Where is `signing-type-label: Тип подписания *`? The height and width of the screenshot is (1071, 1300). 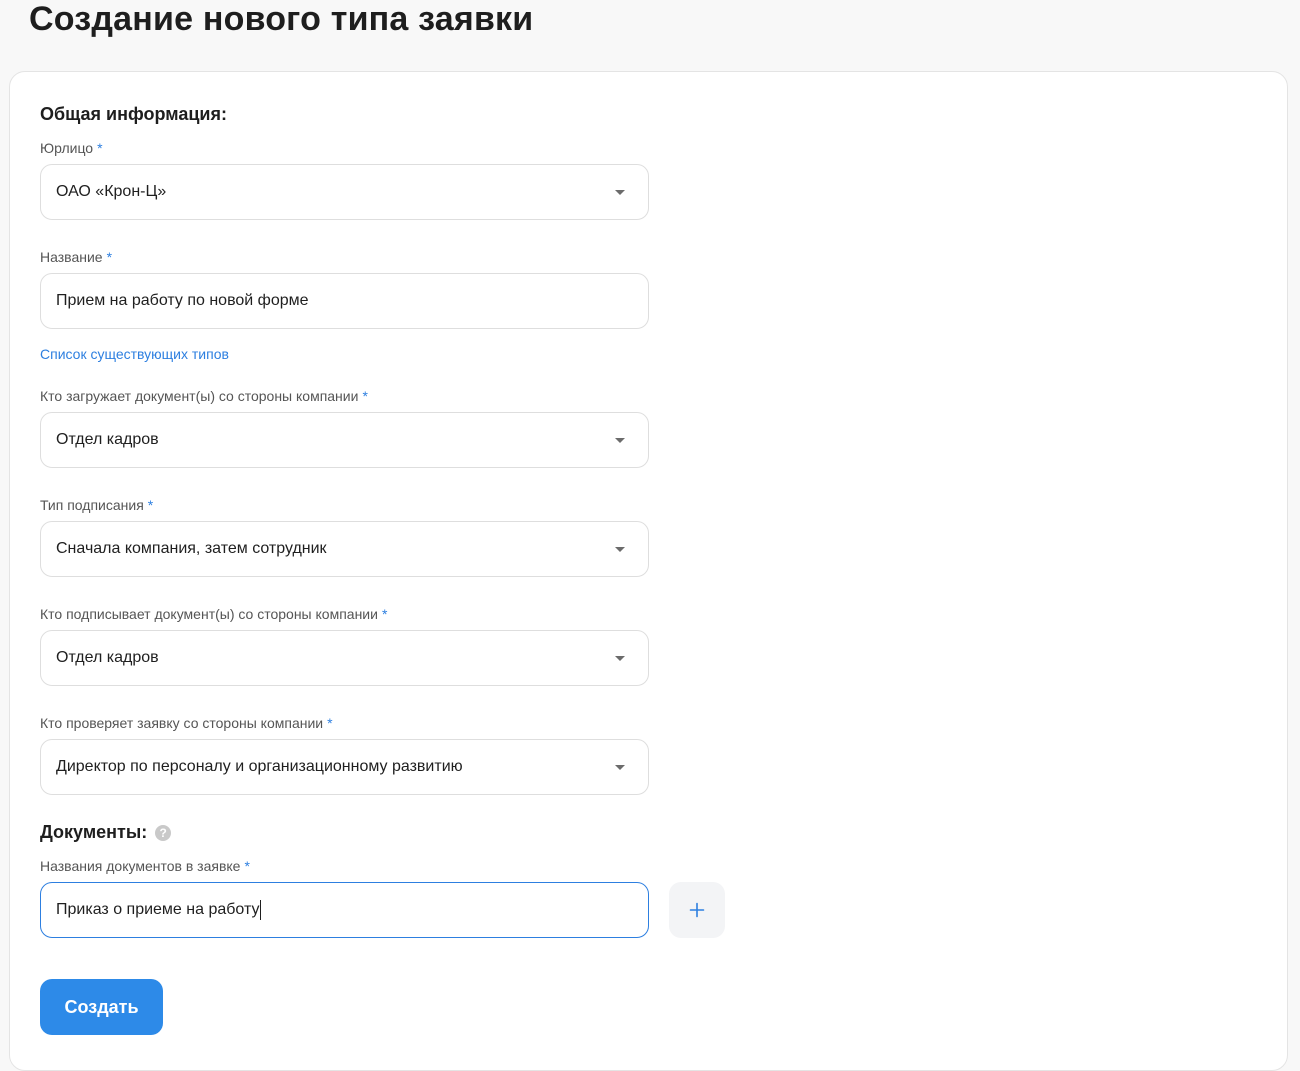
signing-type-label: Тип подписания * is located at coordinates (96, 505).